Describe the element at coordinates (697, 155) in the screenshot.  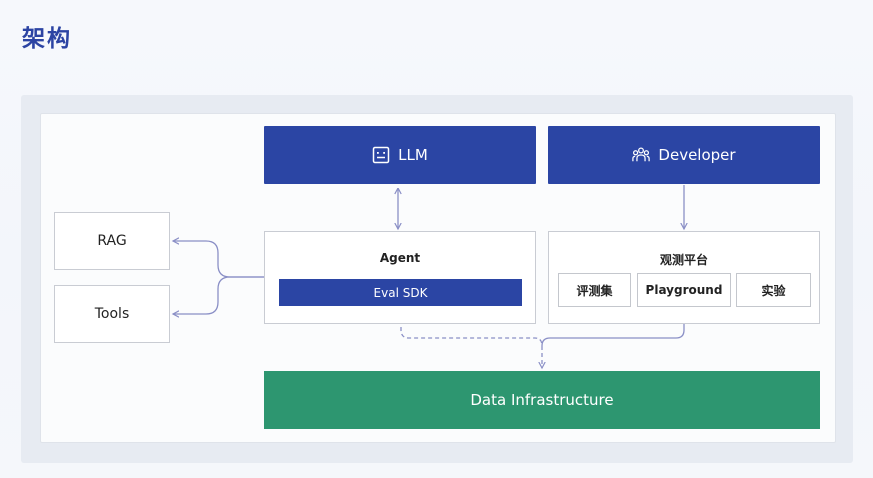
I see `developer-label: Developer` at that location.